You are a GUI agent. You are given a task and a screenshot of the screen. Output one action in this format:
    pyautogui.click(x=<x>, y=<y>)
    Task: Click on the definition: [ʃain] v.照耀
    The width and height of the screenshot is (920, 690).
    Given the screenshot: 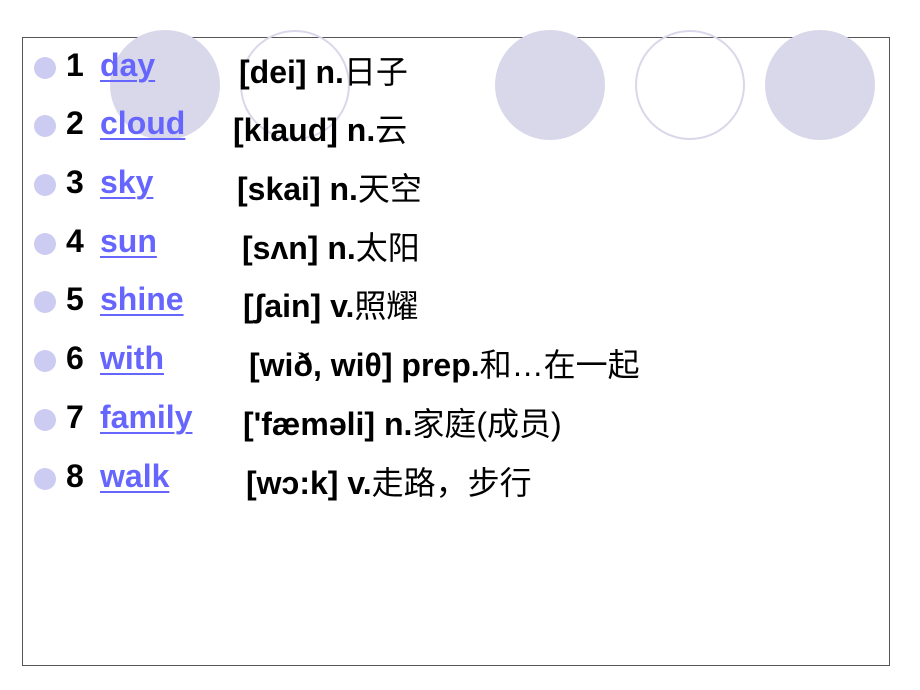 What is the action you would take?
    pyautogui.click(x=330, y=304)
    